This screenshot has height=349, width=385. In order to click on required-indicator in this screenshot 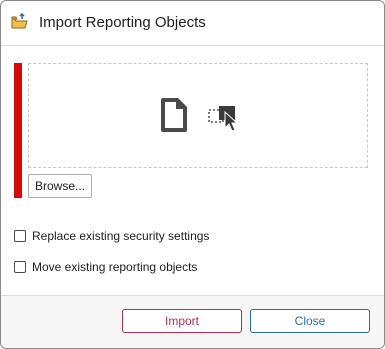, I will do `click(18, 130)`.